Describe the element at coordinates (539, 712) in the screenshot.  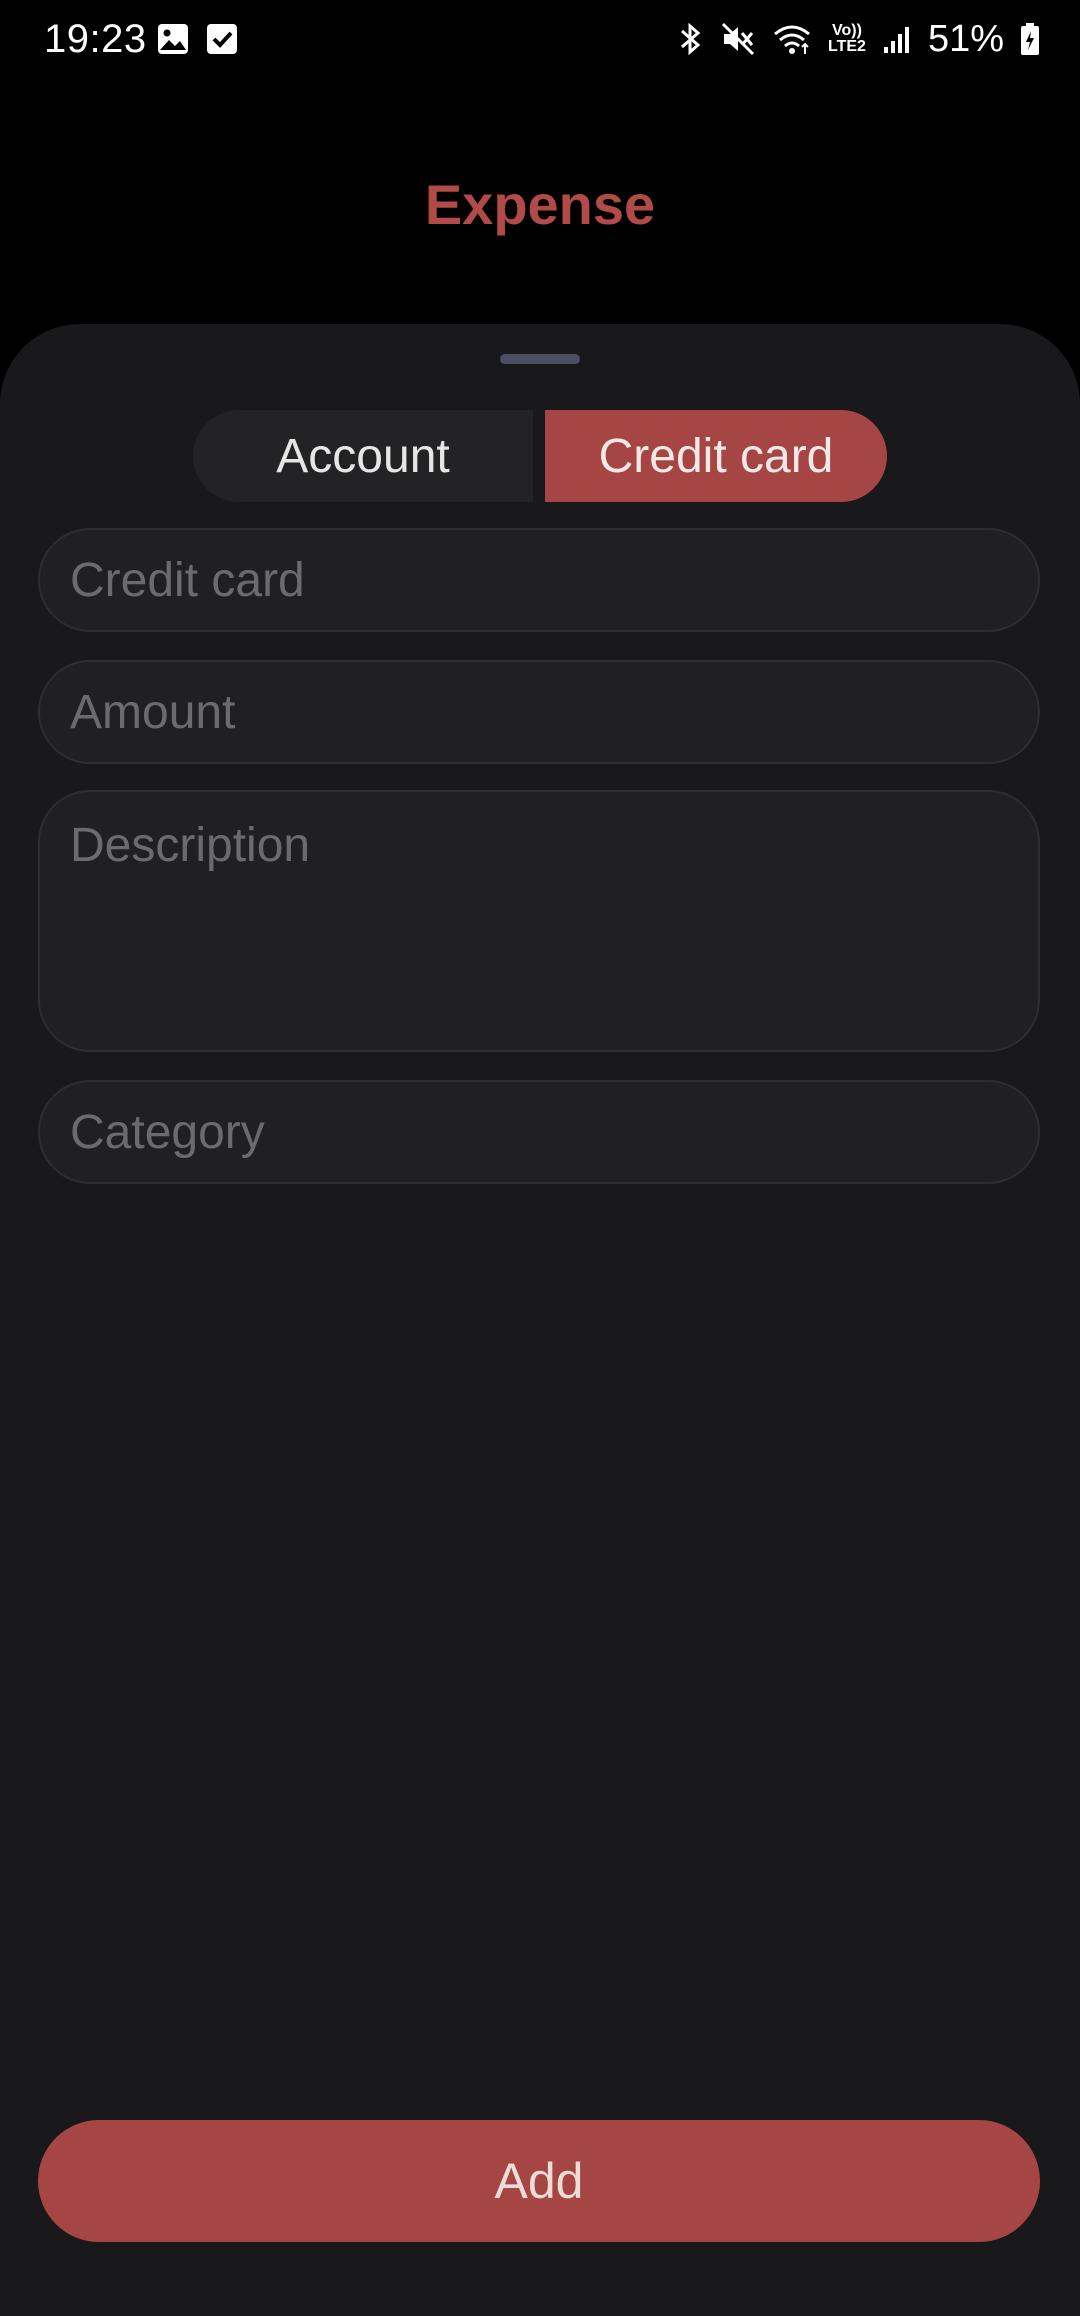
I see `amount-field: Amount` at that location.